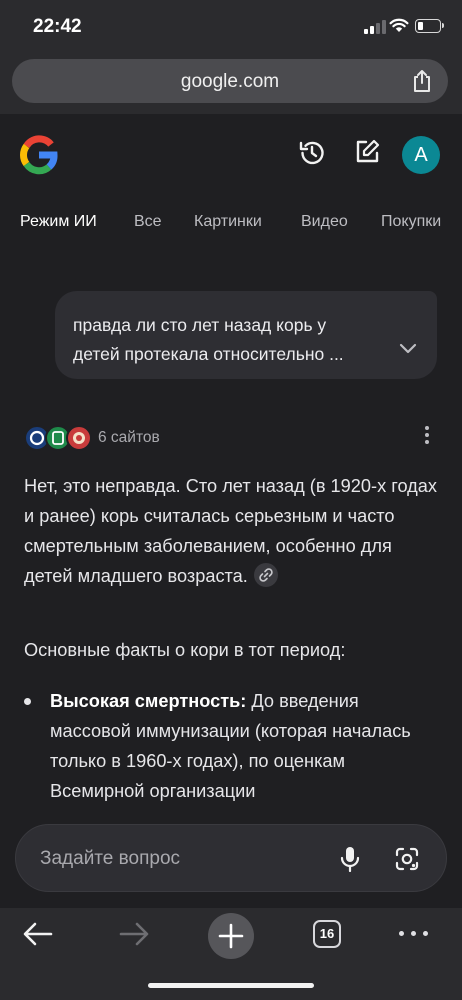 The image size is (462, 1000). What do you see at coordinates (228, 222) in the screenshot?
I see `tab-images: Картинки` at bounding box center [228, 222].